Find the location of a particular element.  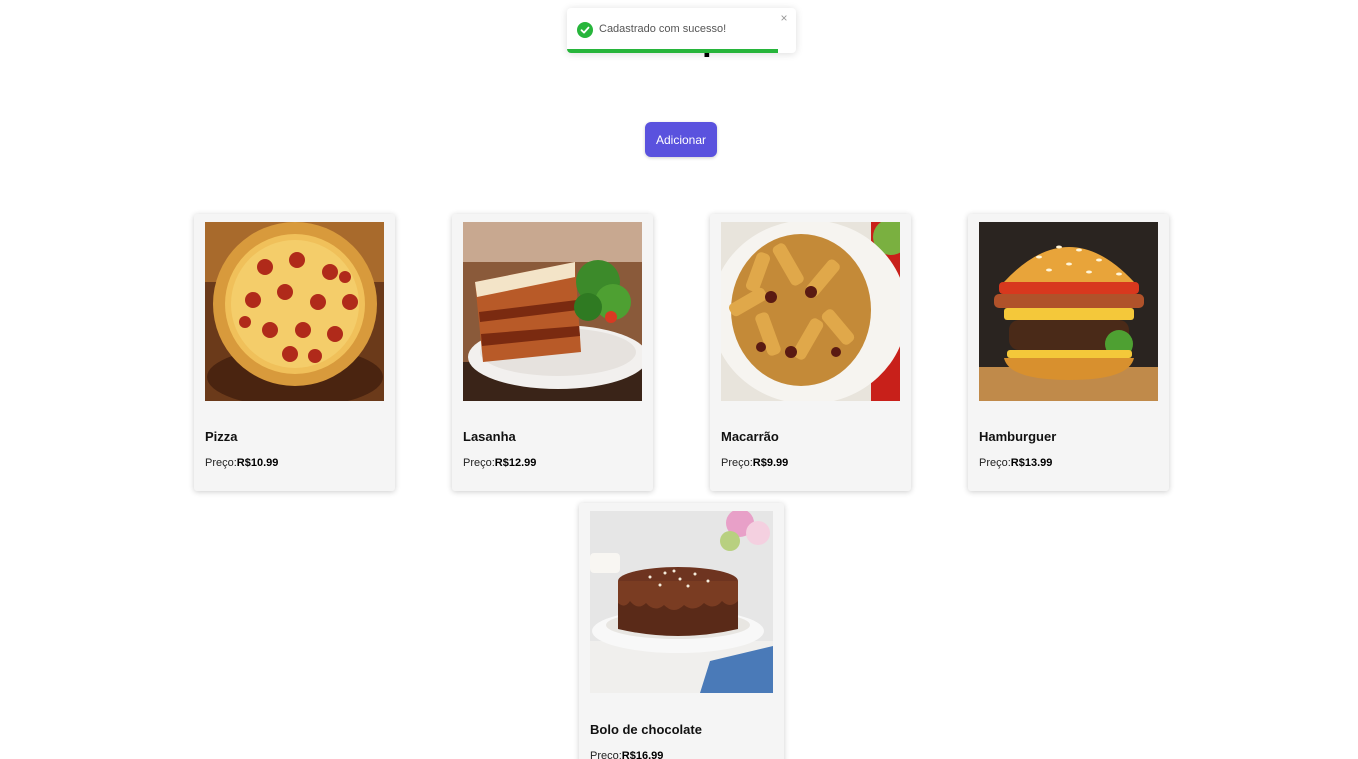

menu-card-pizza: Pizza Preço:R$10.99 is located at coordinates (294, 352).